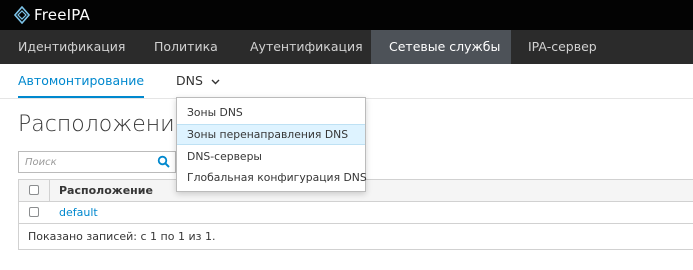 Image resolution: width=693 pixels, height=270 pixels. What do you see at coordinates (122, 236) in the screenshot?
I see `pagination-info: Показано записей: с 1 по 1 из 1.` at bounding box center [122, 236].